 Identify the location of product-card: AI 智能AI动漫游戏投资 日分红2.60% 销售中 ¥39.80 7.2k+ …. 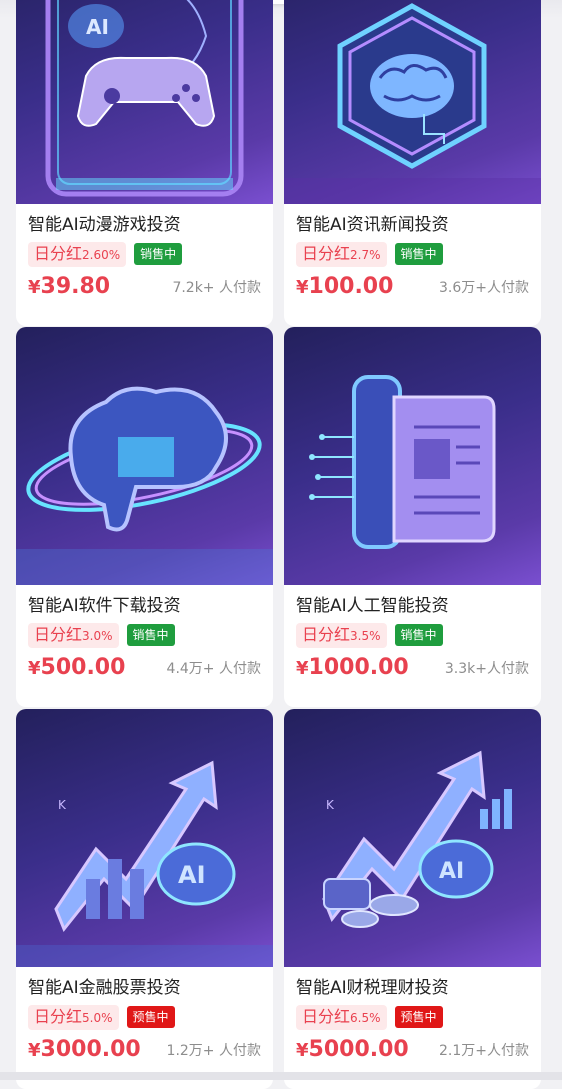
(144, 163).